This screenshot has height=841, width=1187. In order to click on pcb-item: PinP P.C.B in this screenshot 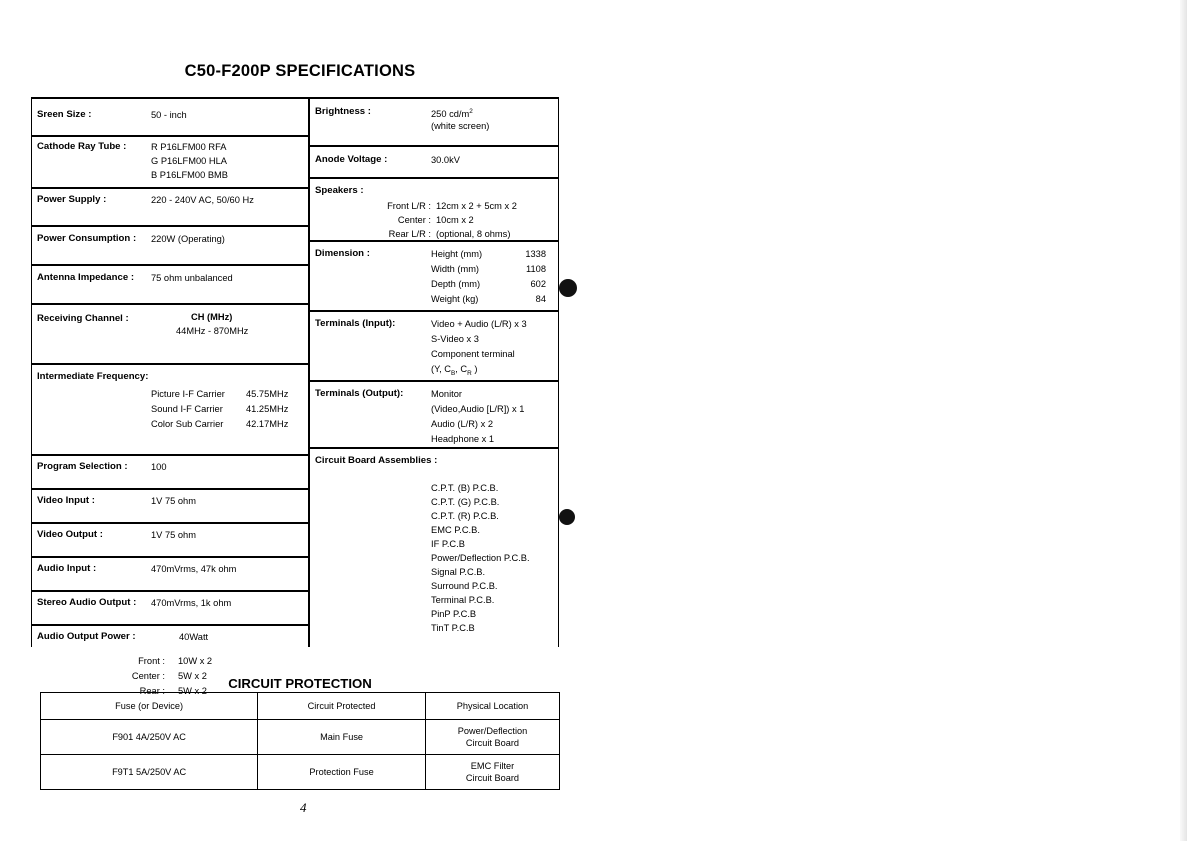, I will do `click(454, 614)`.